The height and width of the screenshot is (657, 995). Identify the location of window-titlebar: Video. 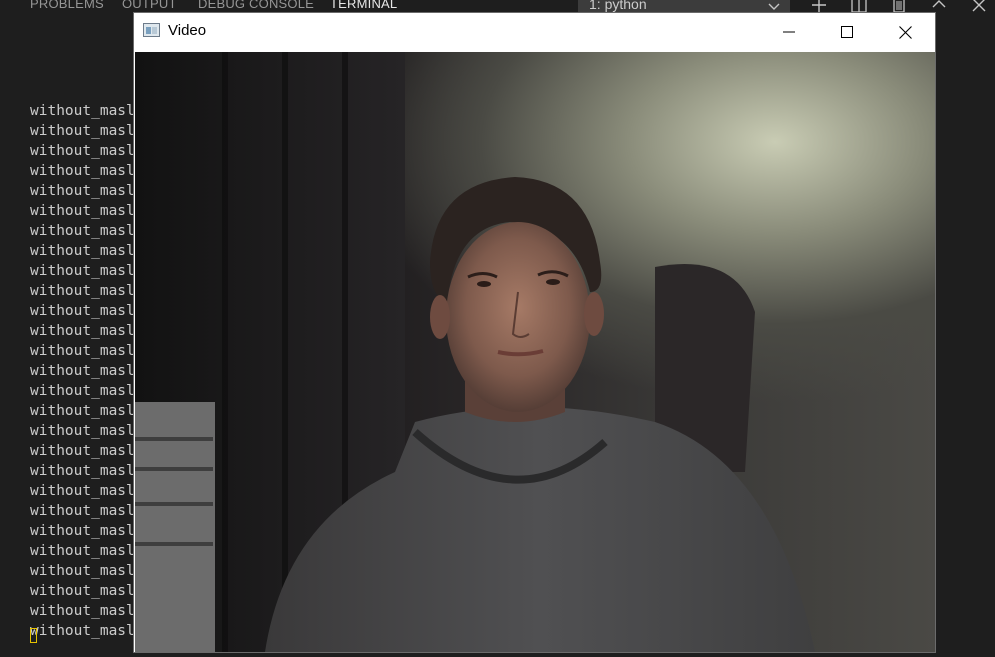
(534, 32).